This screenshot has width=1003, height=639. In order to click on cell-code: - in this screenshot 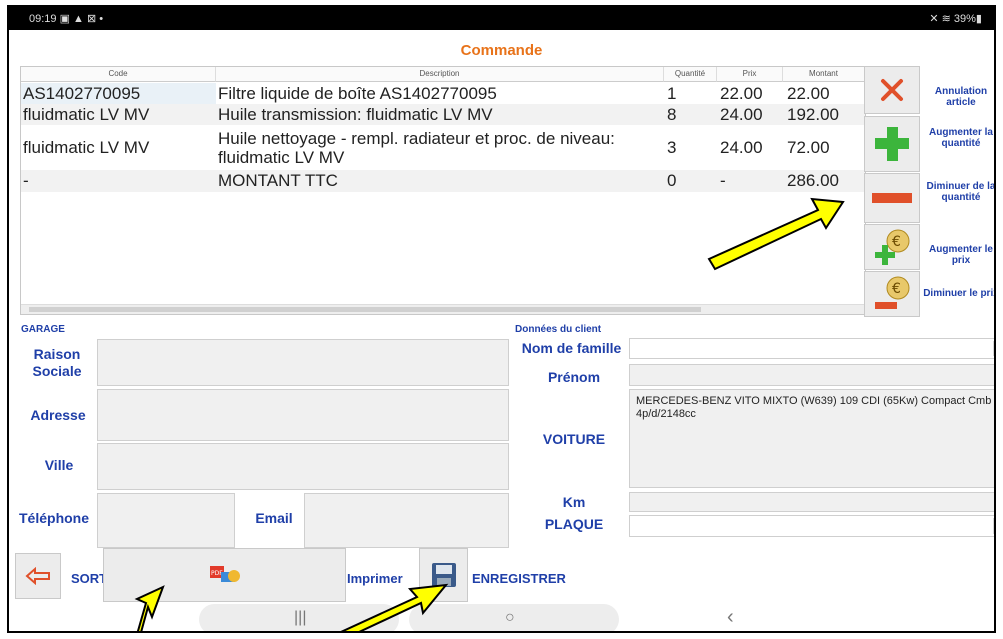, I will do `click(26, 180)`.